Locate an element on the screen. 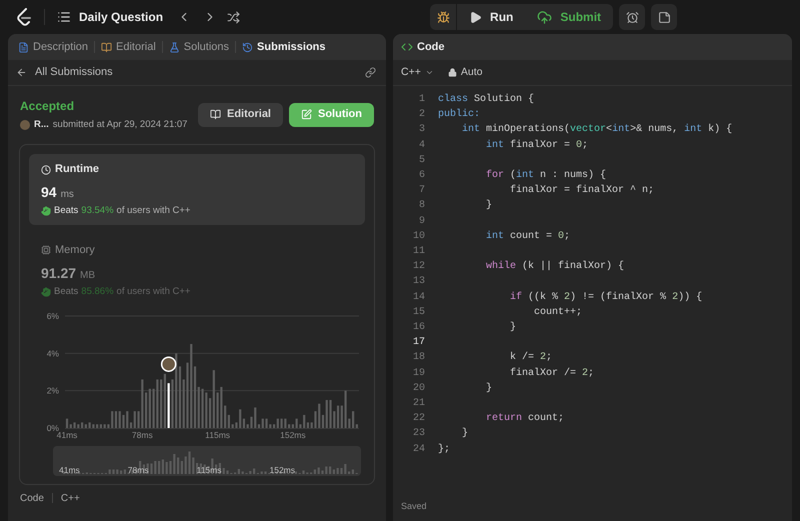  y-tick-label: 2% is located at coordinates (52, 390).